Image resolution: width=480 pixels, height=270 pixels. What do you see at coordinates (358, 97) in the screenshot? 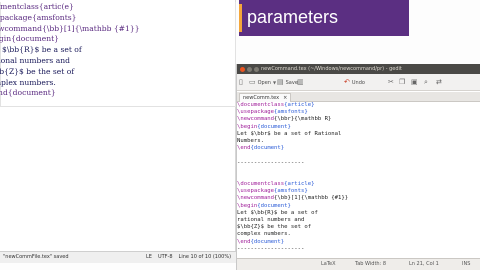
I see `gedit-tab-bar: newComm.tex ×` at bounding box center [358, 97].